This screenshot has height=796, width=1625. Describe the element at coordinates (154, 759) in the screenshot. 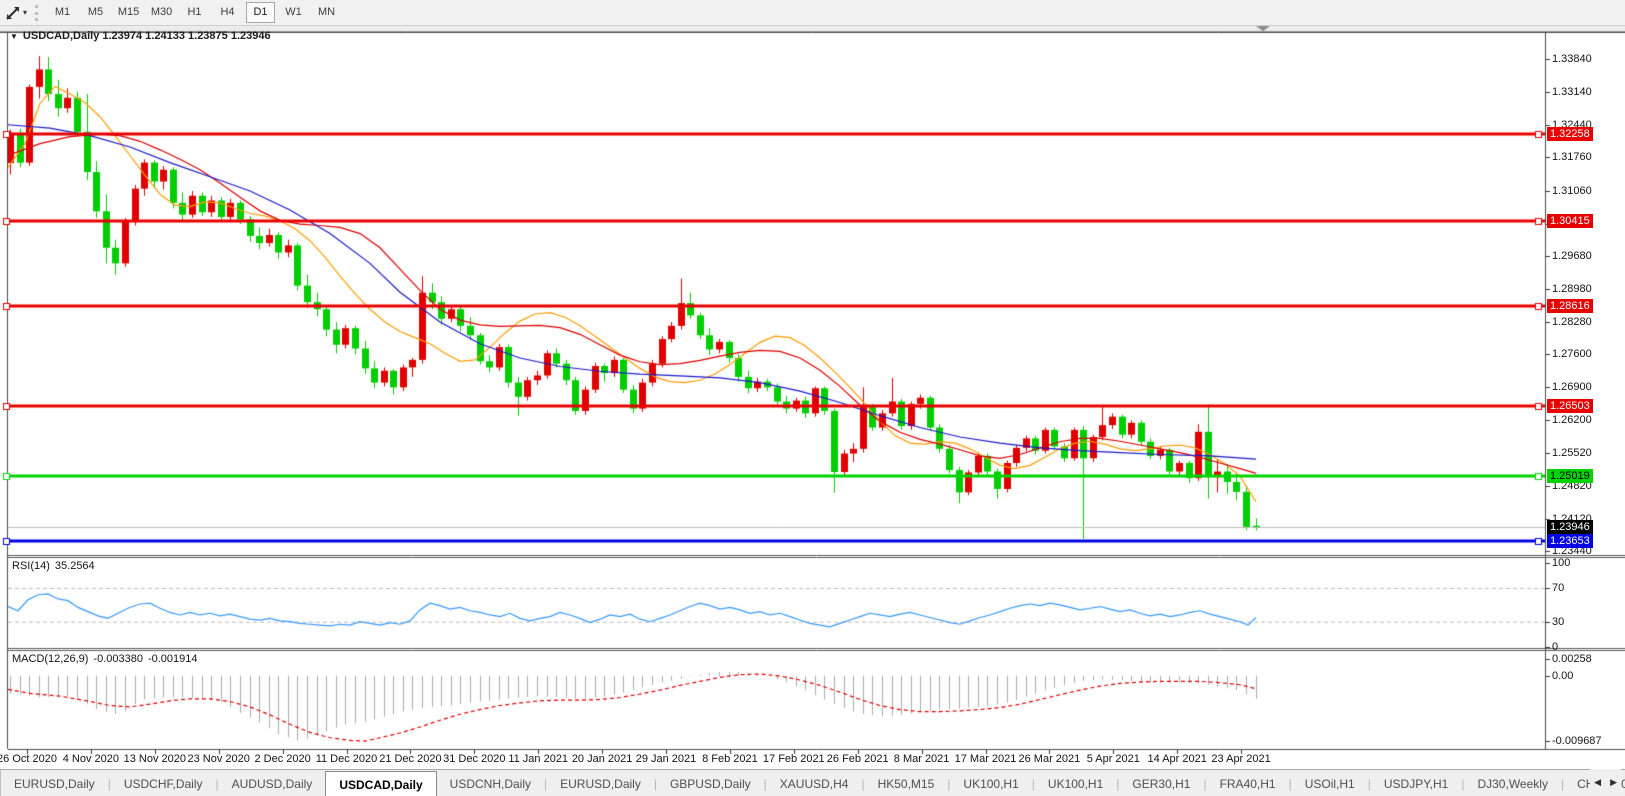

I see `date-axis-label: 13 Nov 2020` at that location.